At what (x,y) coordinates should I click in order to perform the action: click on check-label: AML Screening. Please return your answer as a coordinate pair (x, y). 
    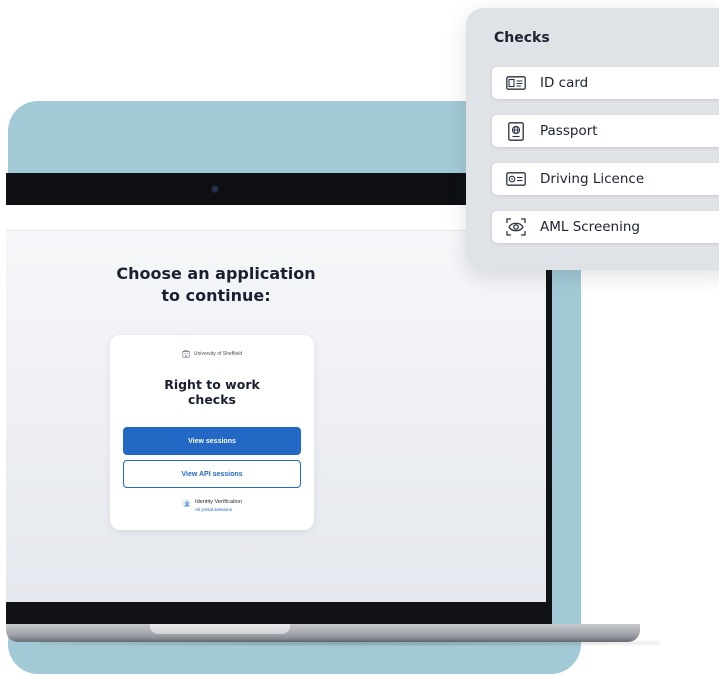
    Looking at the image, I should click on (590, 227).